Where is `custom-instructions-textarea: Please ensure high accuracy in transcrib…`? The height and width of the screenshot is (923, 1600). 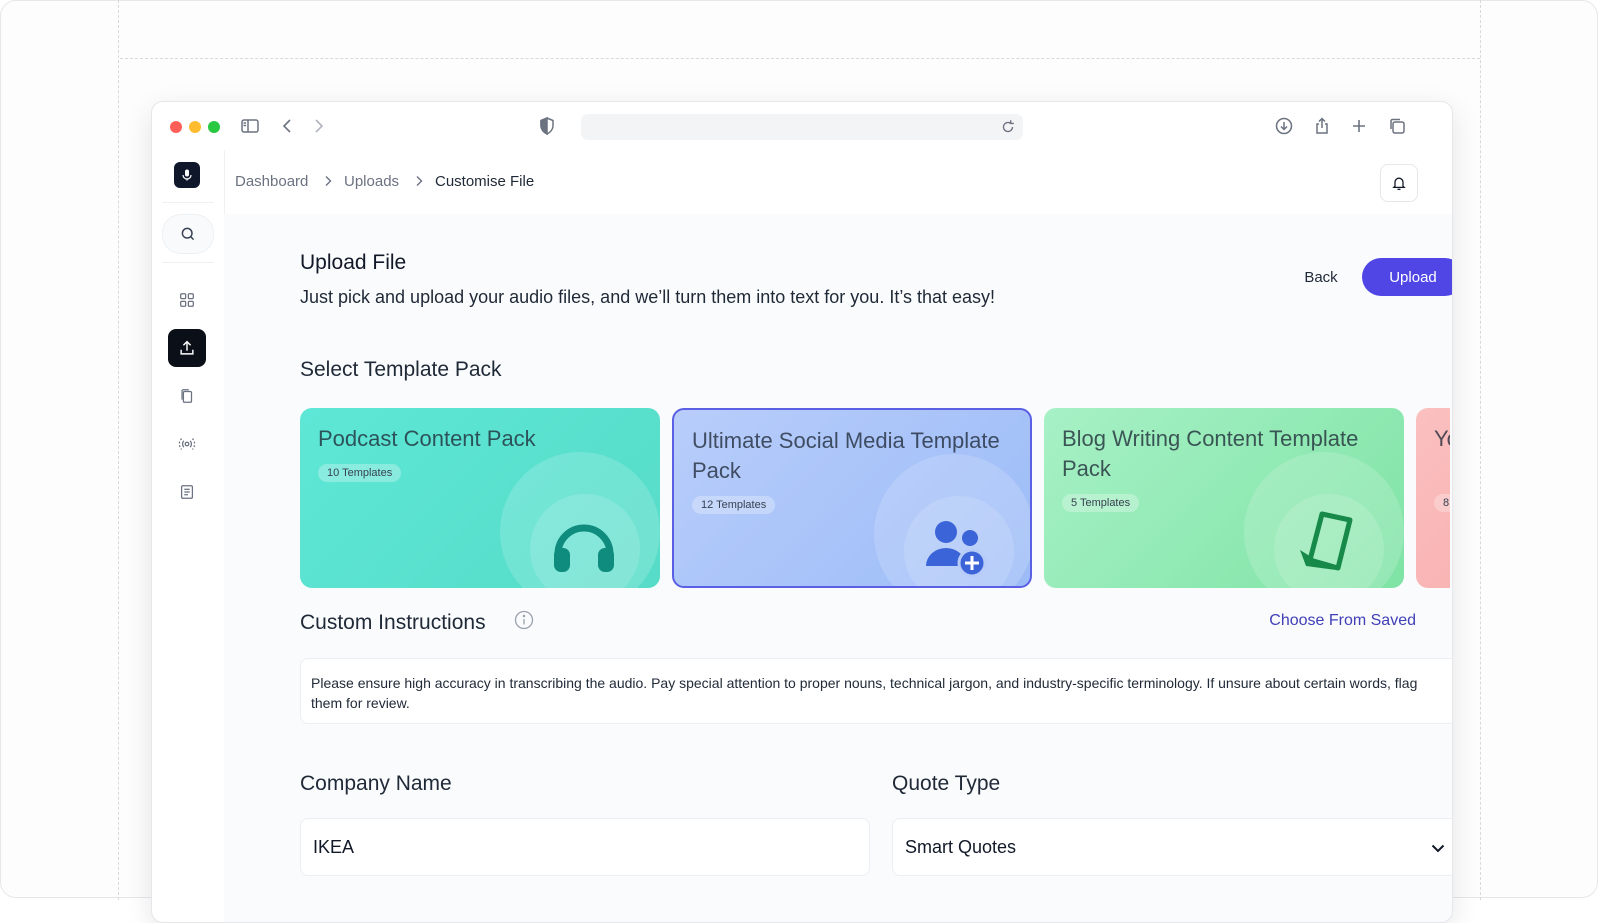
custom-instructions-textarea: Please ensure high accuracy in transcrib… is located at coordinates (876, 691).